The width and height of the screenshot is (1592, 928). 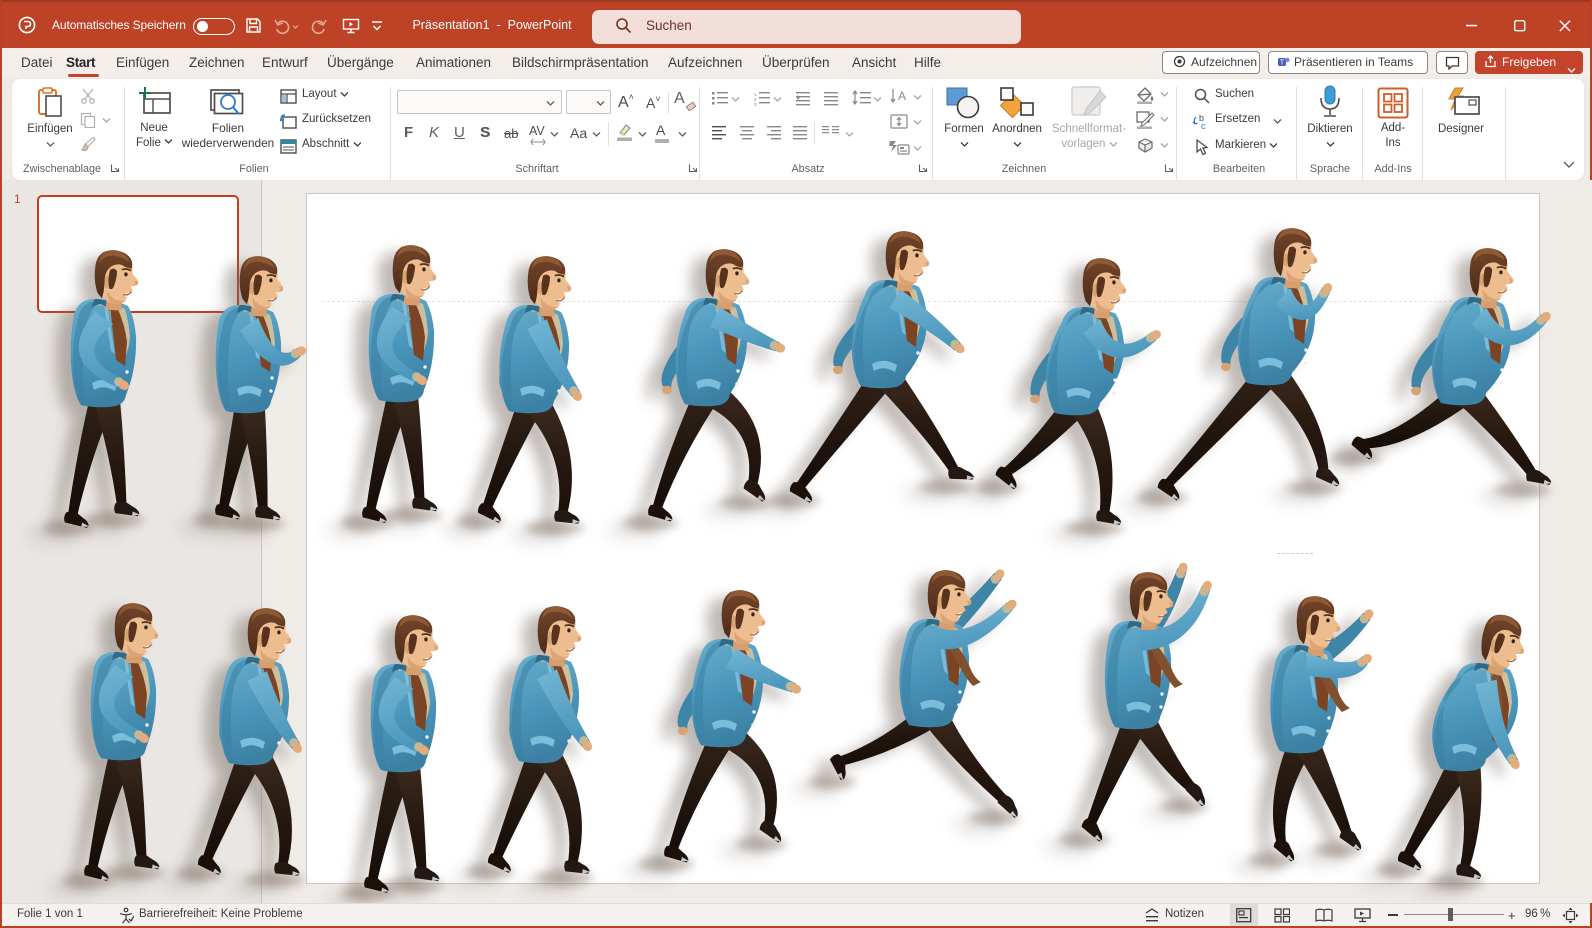 I want to click on svg-text: T, so click(x=1282, y=63).